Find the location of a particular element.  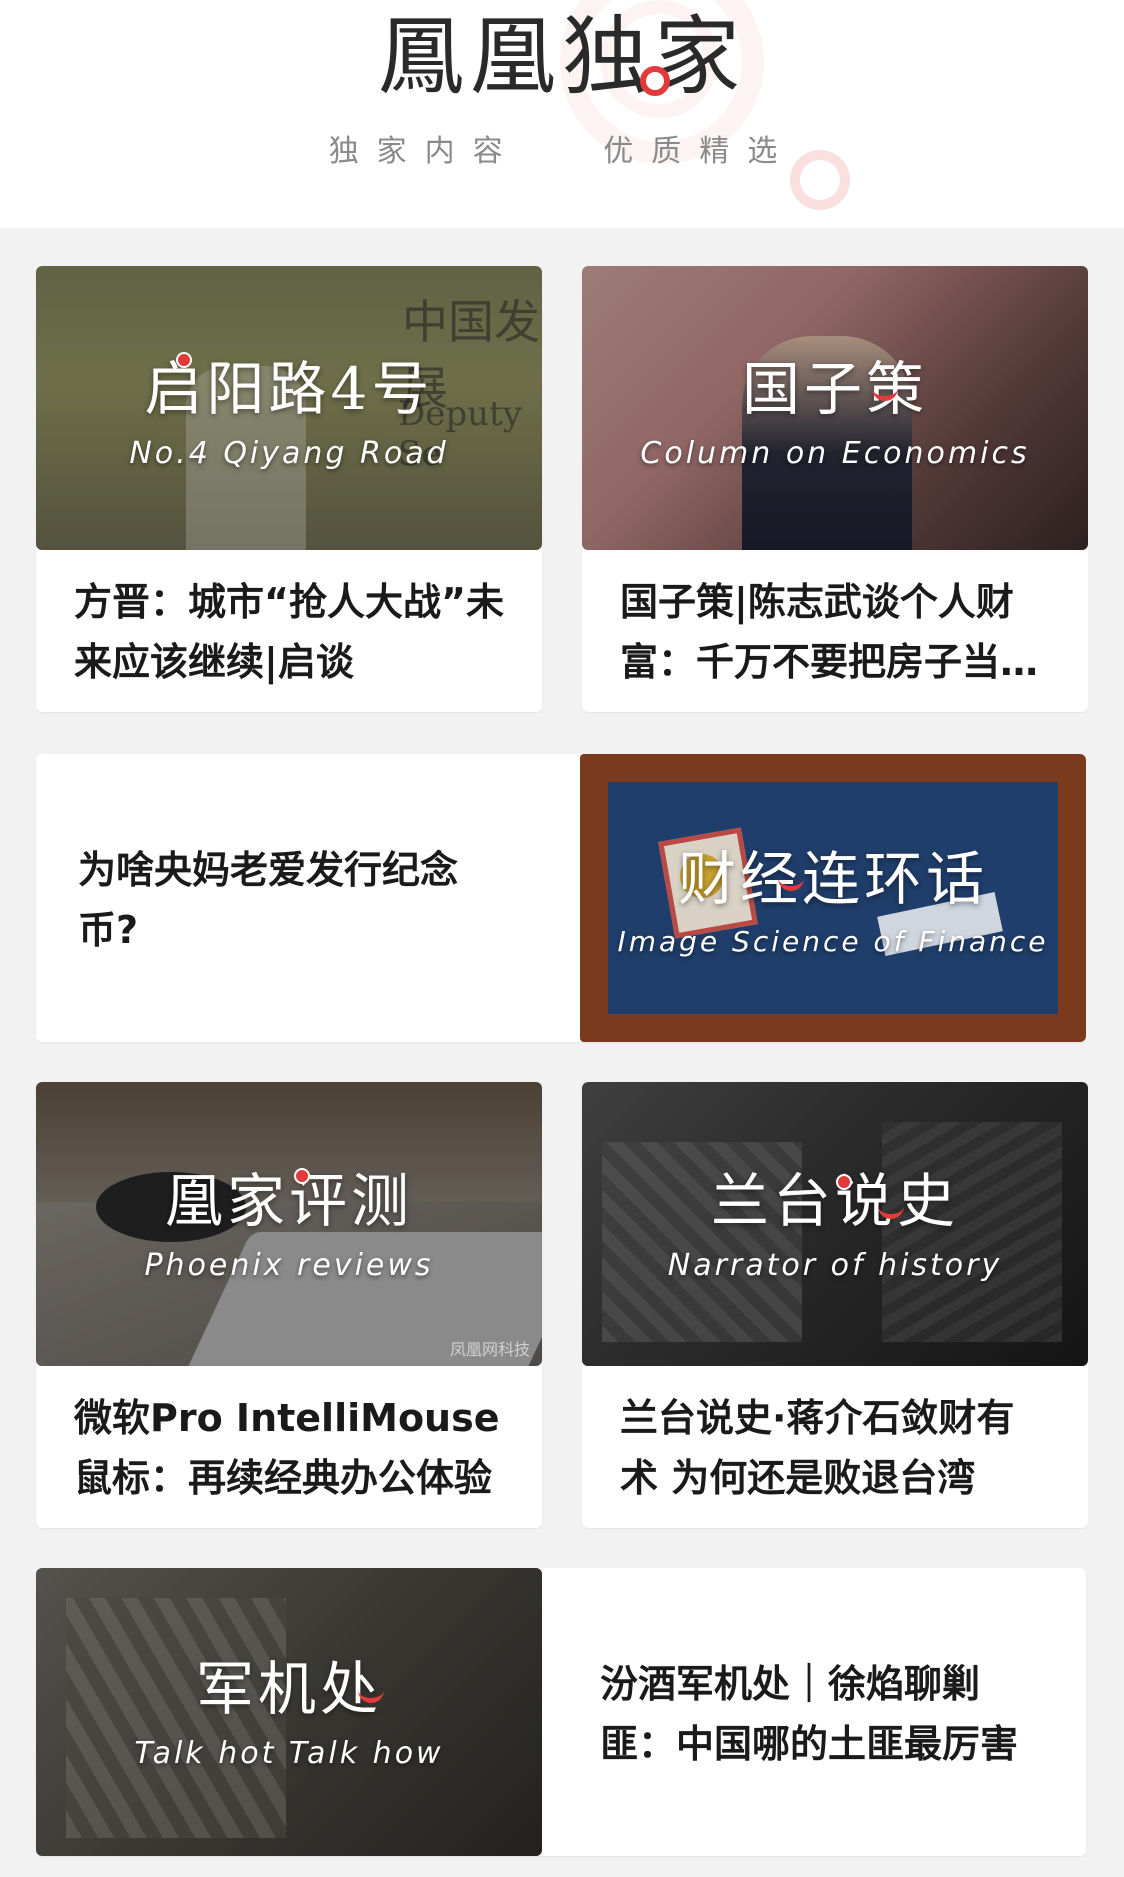

banner-subtitle: Narrator of history is located at coordinates (835, 1265).